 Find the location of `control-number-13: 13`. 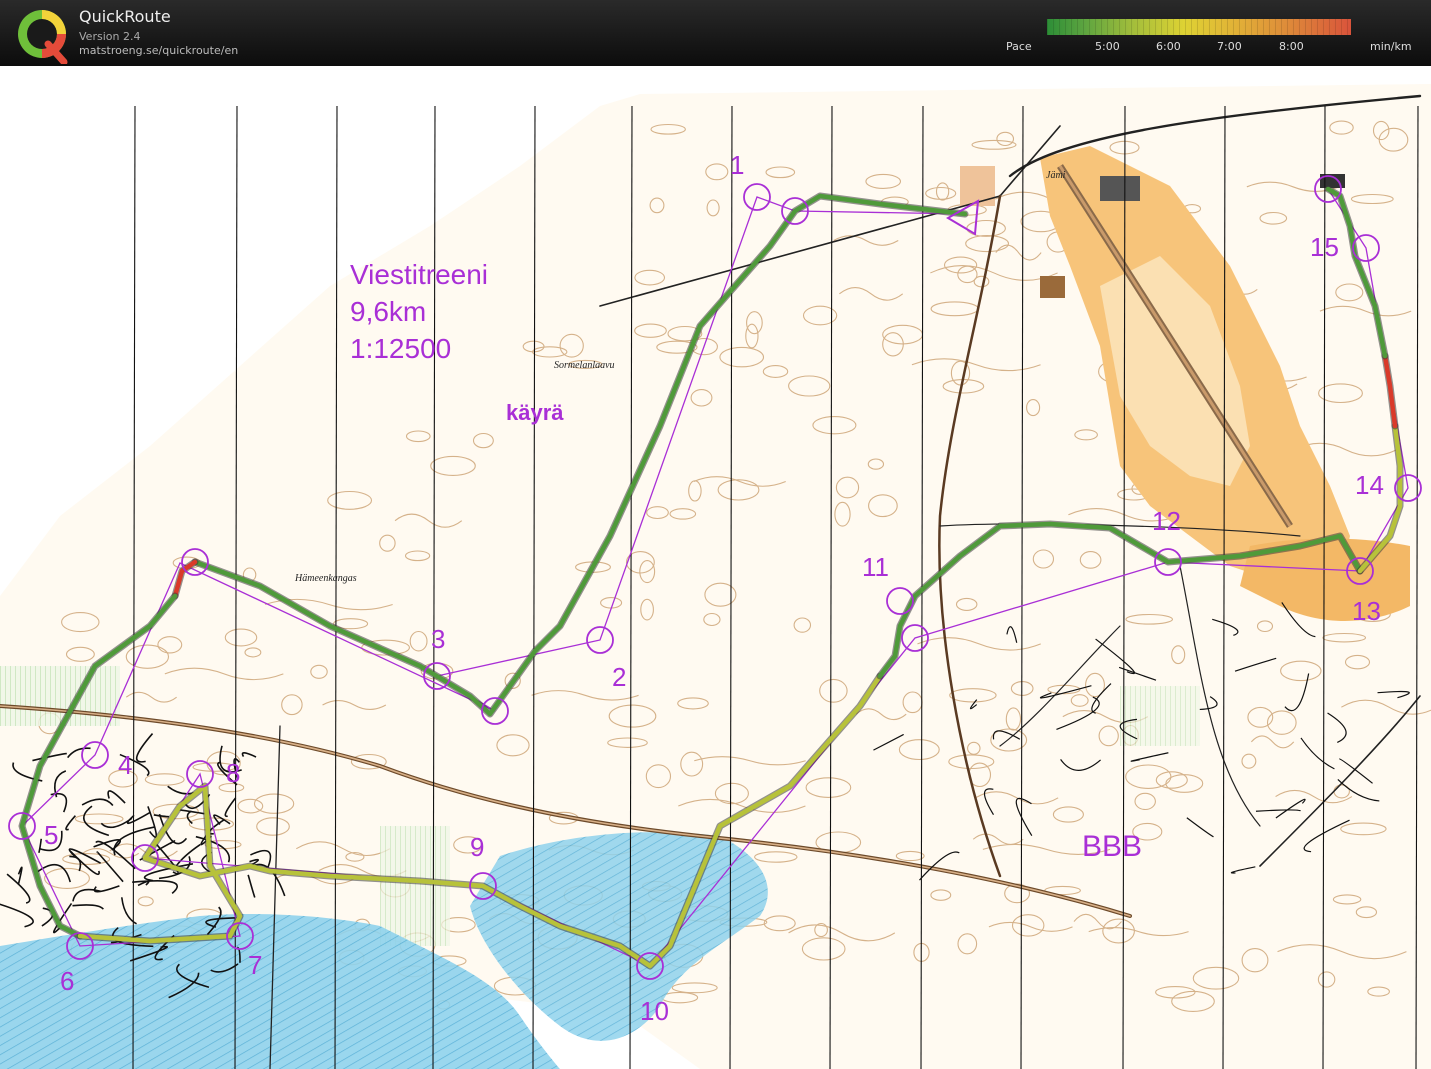

control-number-13: 13 is located at coordinates (1366, 611).